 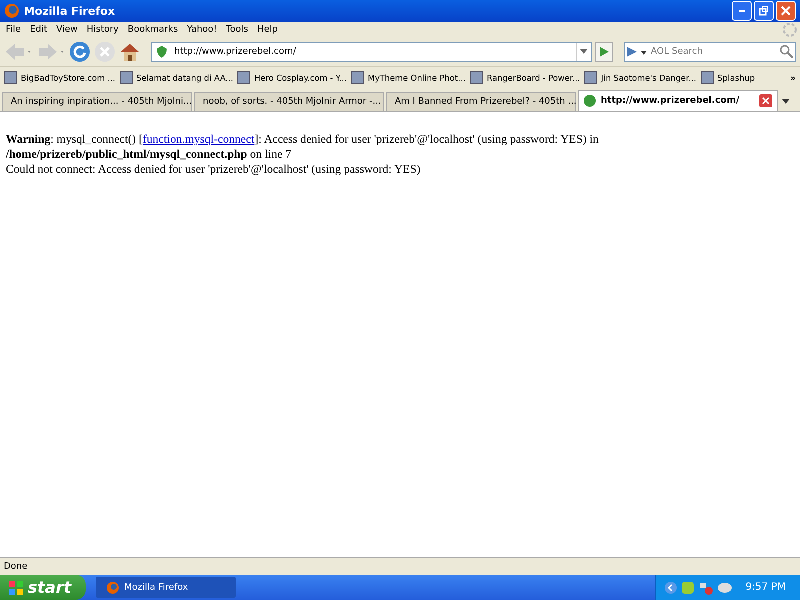 I want to click on address-bar: http://www.prizerebel.com/, so click(x=371, y=52).